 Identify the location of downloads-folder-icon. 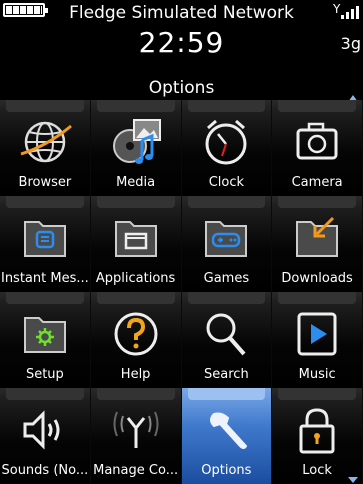
(317, 238).